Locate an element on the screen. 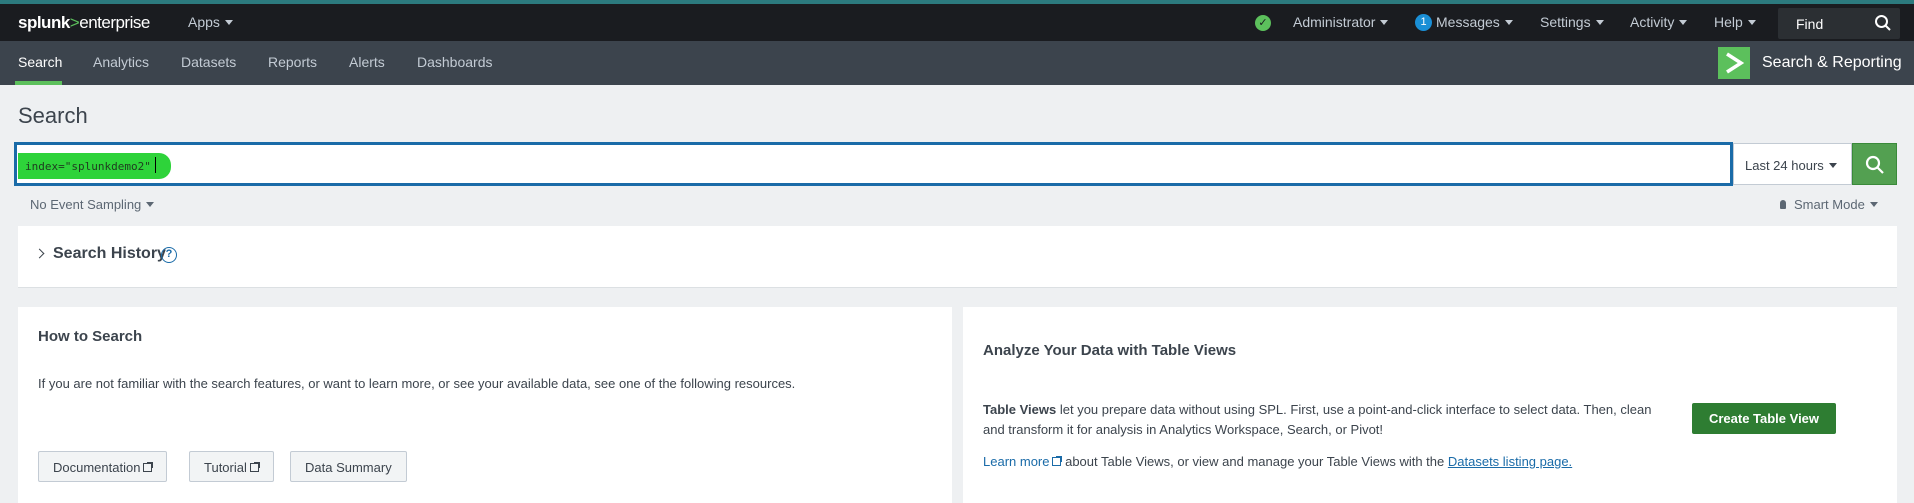 The height and width of the screenshot is (503, 1914). event-sampling-menu: No Event Sampling is located at coordinates (92, 204).